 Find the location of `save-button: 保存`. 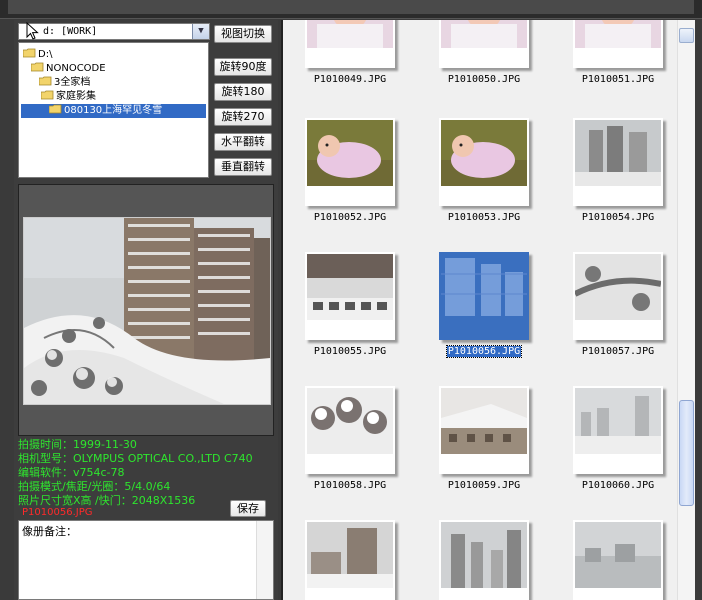

save-button: 保存 is located at coordinates (248, 508).